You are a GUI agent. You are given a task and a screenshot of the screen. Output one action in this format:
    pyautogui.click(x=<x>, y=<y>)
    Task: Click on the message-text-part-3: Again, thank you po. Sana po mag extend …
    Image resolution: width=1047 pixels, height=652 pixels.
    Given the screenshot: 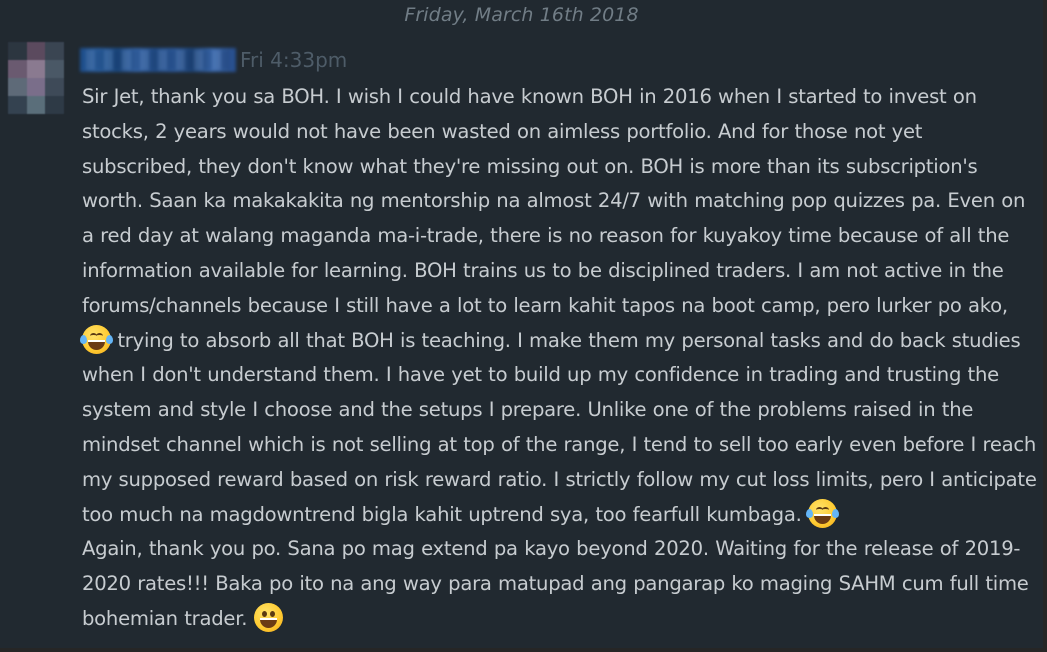 What is the action you would take?
    pyautogui.click(x=555, y=583)
    